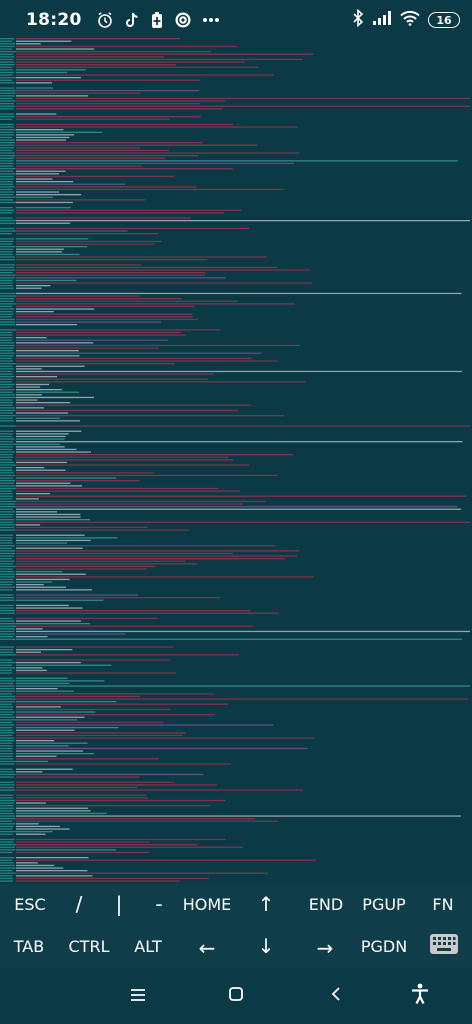  I want to click on key-home: HOME, so click(207, 904).